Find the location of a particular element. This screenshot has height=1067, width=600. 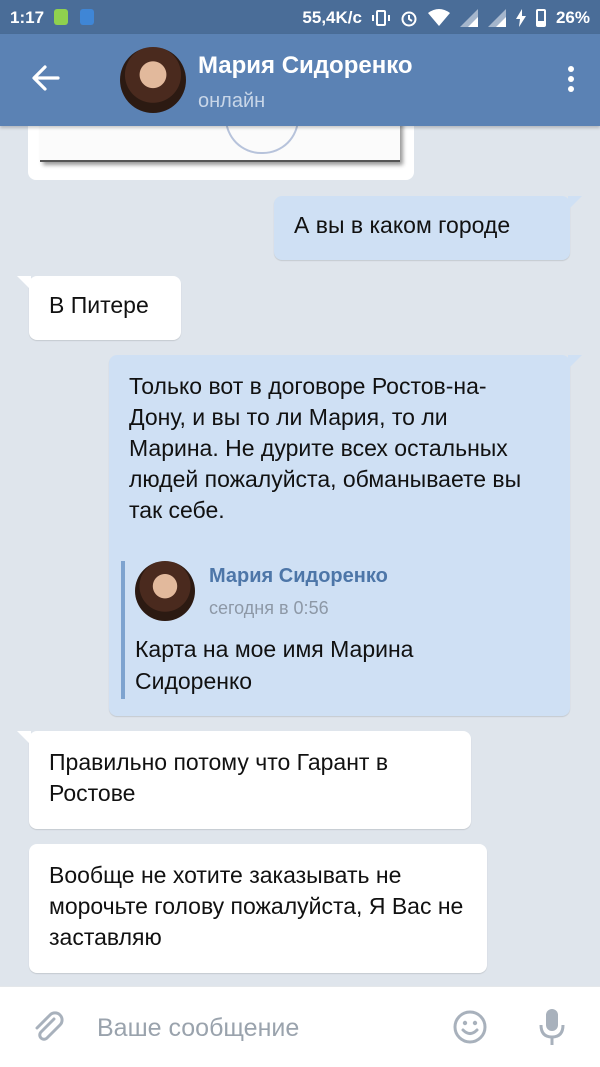

forwarded-author: Мария Сидоренко is located at coordinates (298, 576).